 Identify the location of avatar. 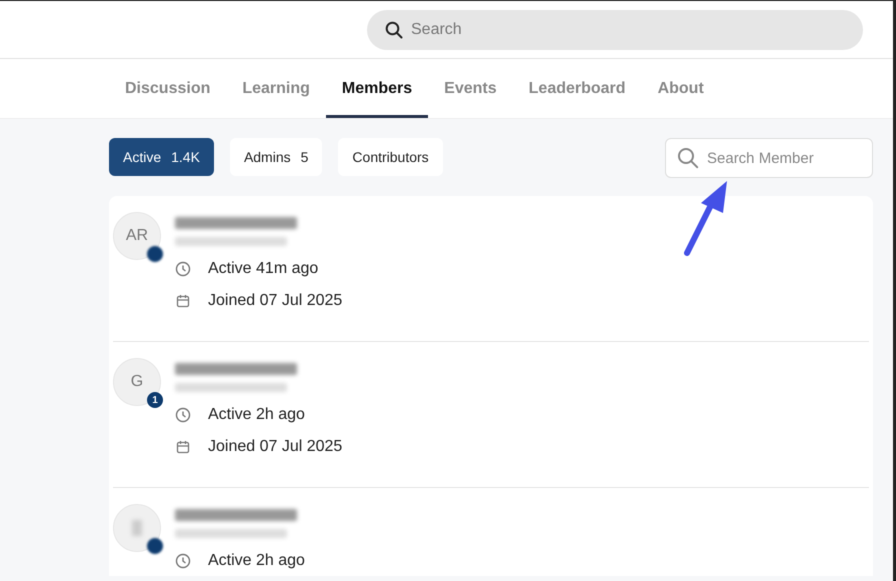
(137, 528).